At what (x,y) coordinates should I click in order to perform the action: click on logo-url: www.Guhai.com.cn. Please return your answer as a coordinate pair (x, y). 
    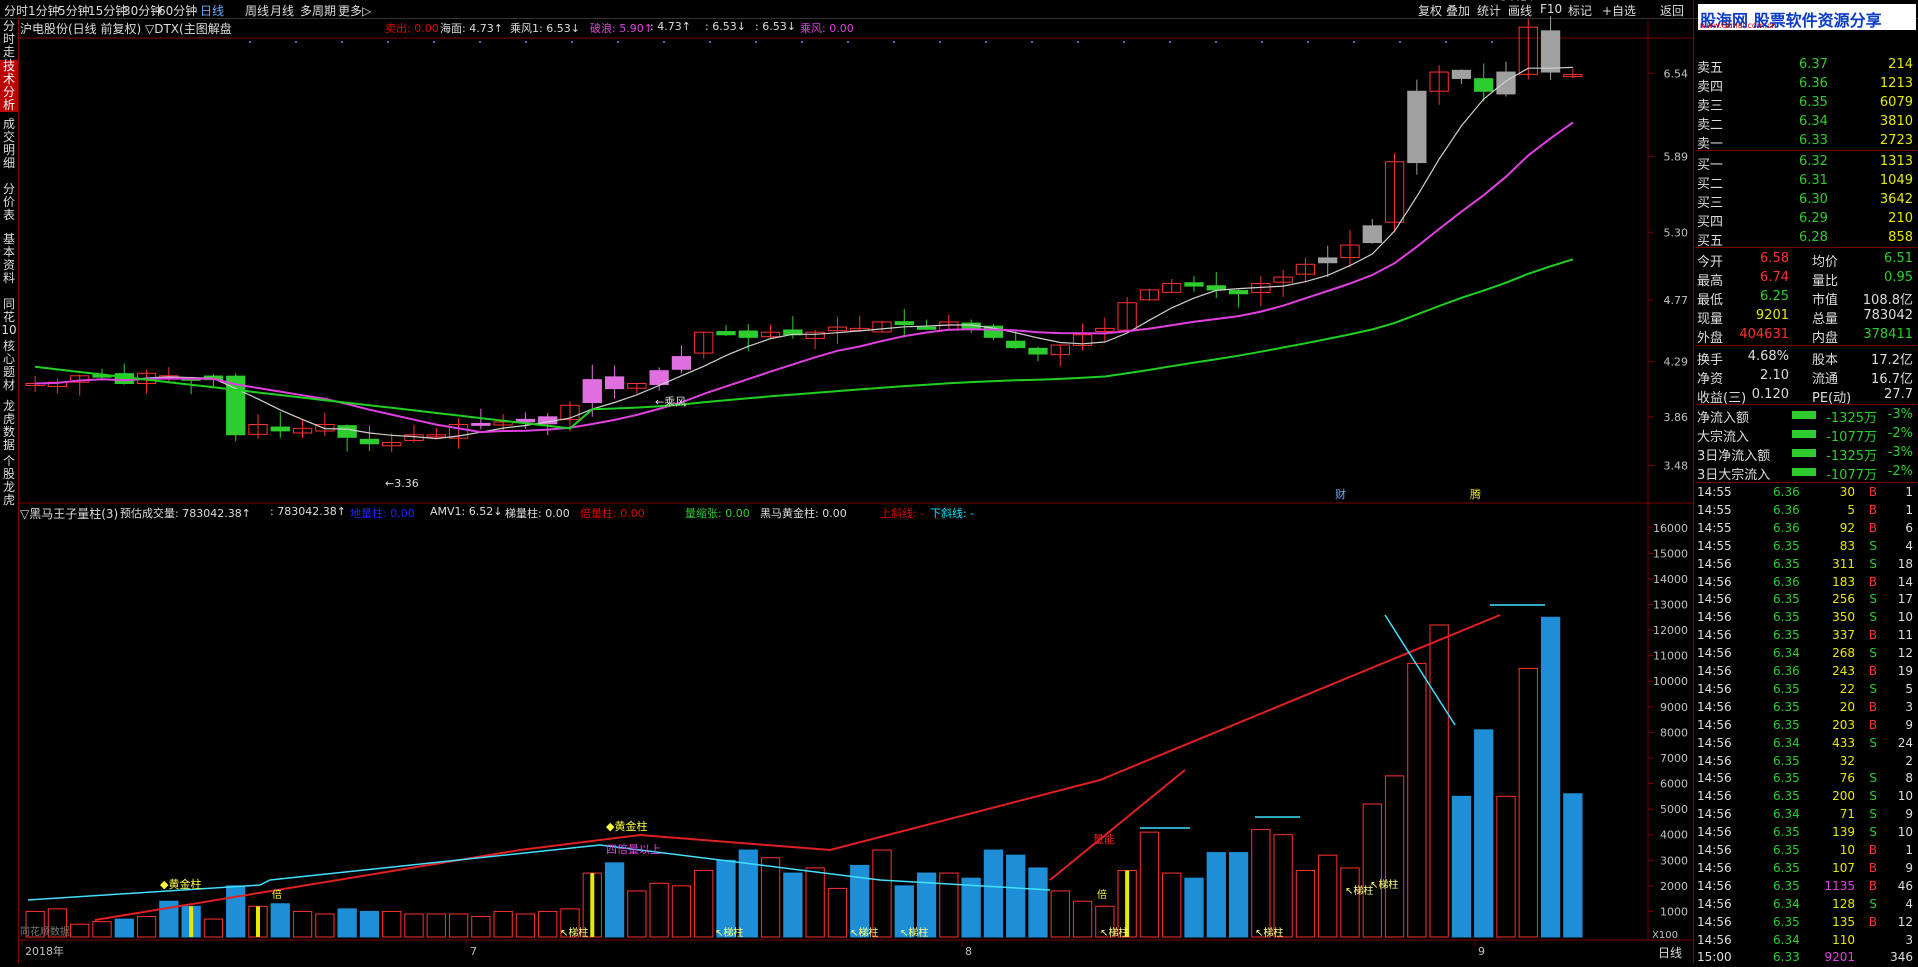
    Looking at the image, I should click on (1738, 25).